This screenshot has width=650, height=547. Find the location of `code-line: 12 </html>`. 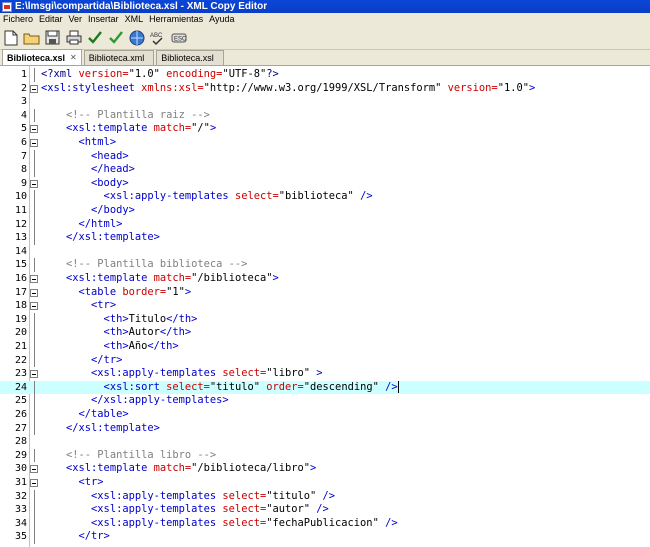

code-line: 12 </html> is located at coordinates (325, 224).